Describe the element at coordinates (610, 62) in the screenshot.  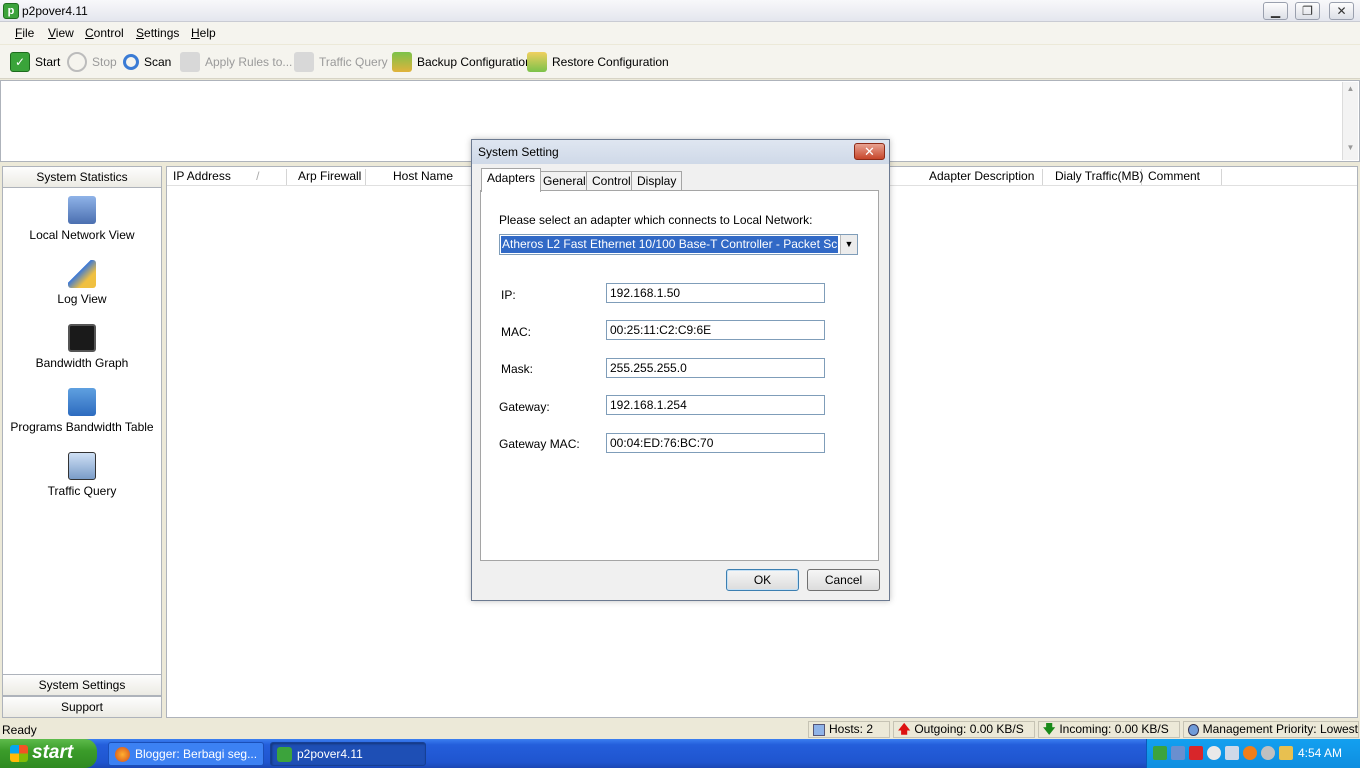
I see `restore-label: Restore Configuration` at that location.